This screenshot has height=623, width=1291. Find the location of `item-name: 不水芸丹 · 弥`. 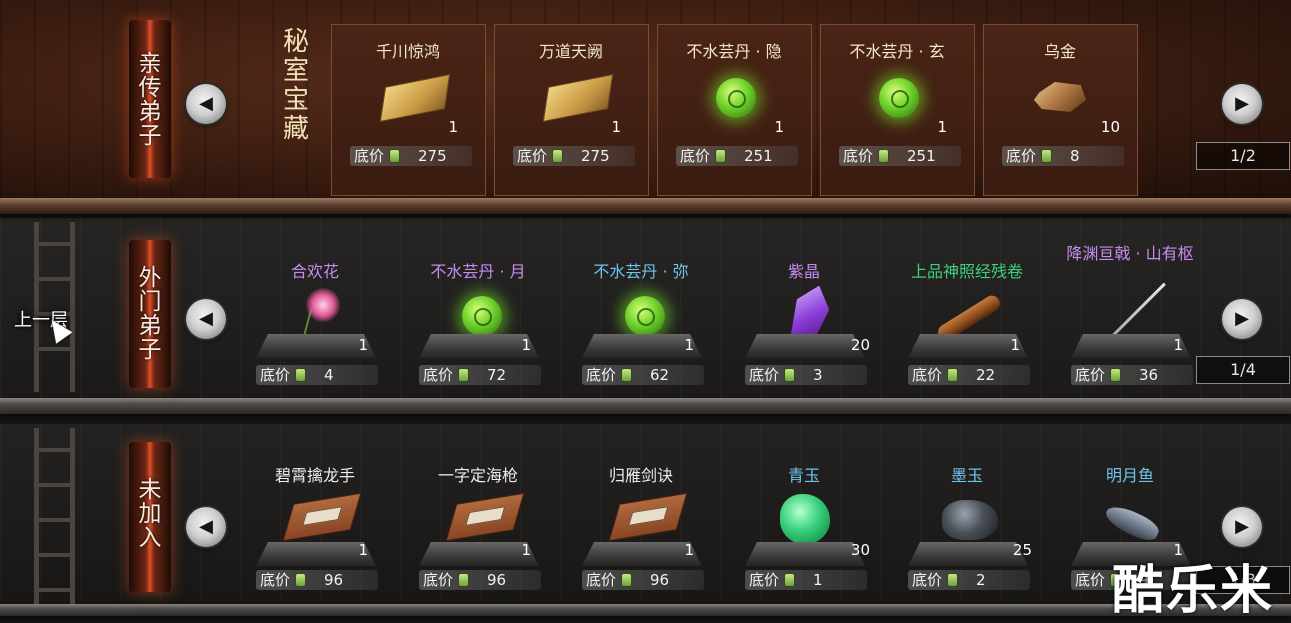

item-name: 不水芸丹 · 弥 is located at coordinates (641, 271).